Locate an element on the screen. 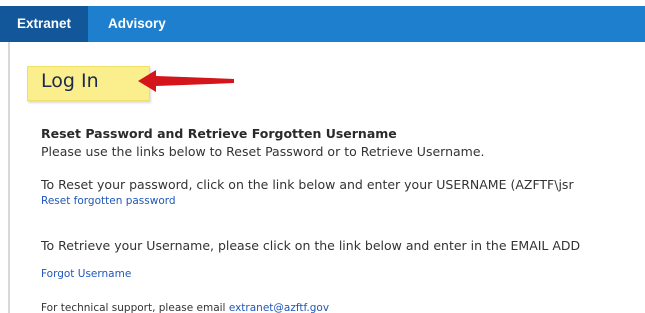 This screenshot has height=313, width=645. login-callout: Log In is located at coordinates (88, 83).